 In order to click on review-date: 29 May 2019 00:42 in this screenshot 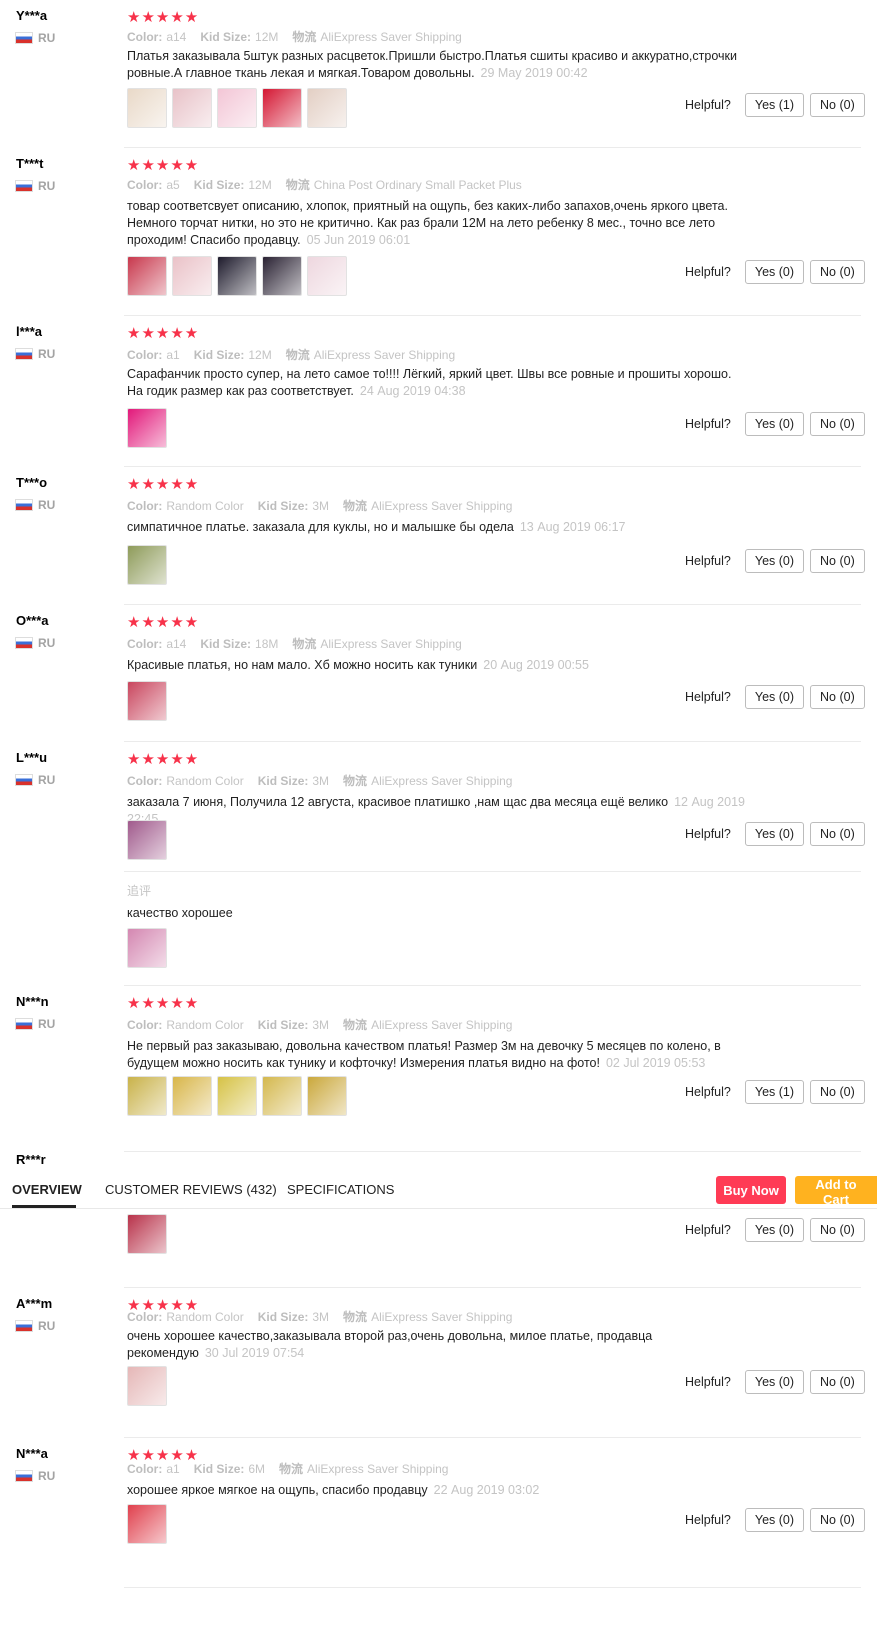, I will do `click(534, 73)`.